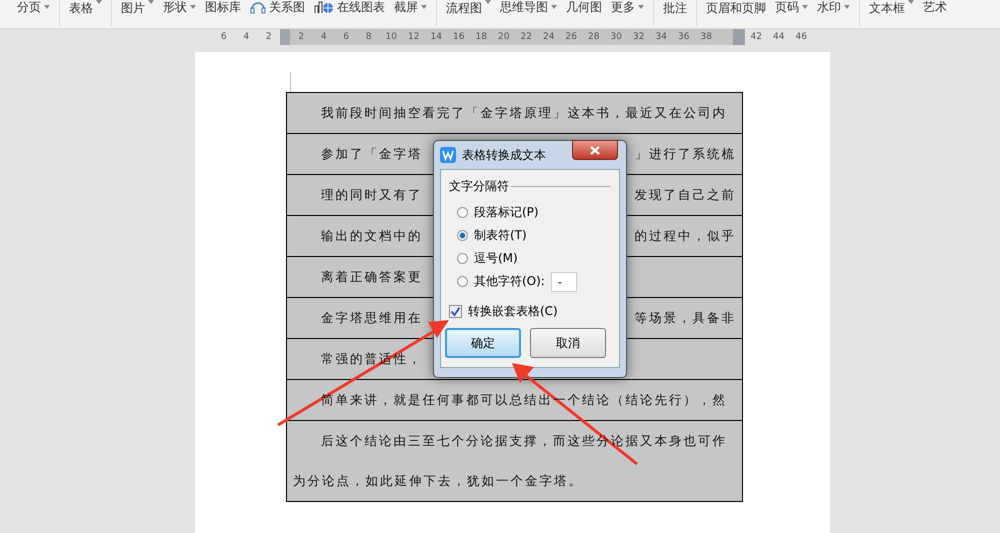 This screenshot has height=533, width=1000. I want to click on toolbar-button: 表格, so click(80, 13).